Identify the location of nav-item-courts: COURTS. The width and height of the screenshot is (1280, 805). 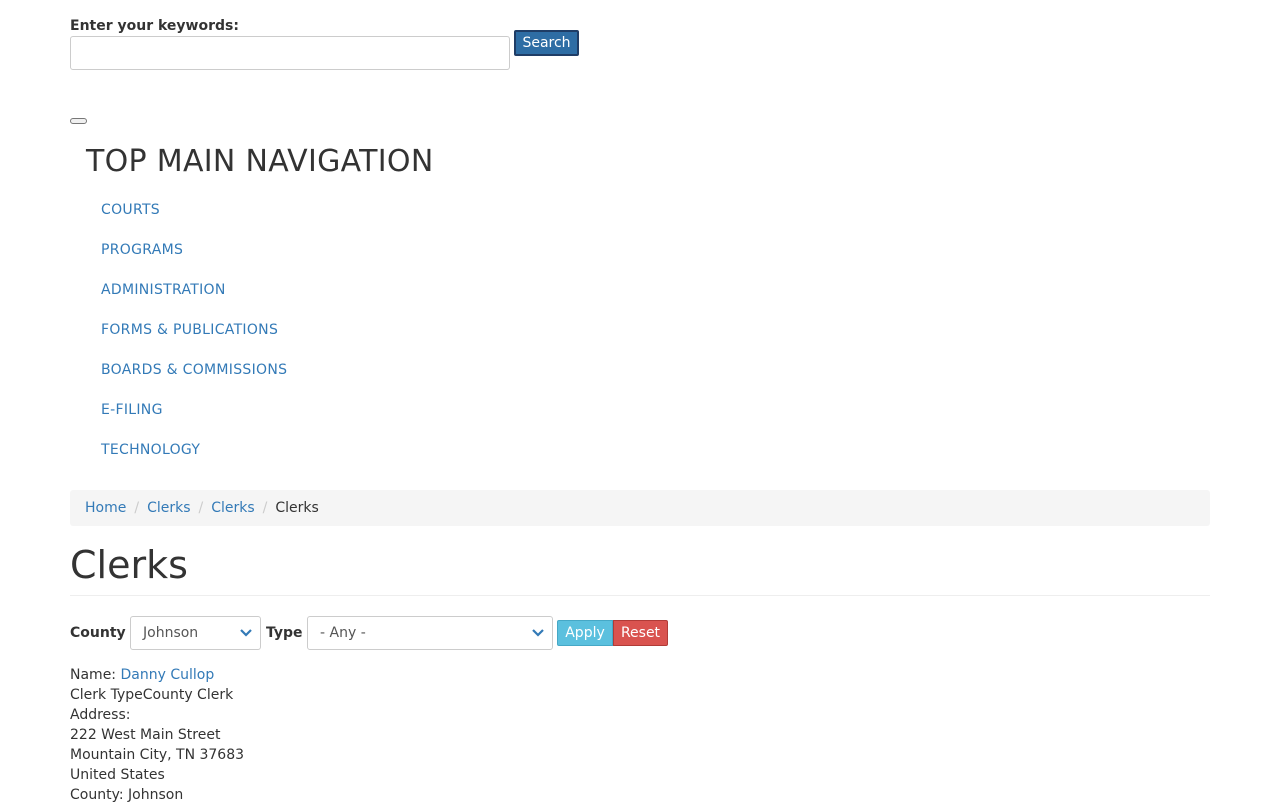
(194, 209).